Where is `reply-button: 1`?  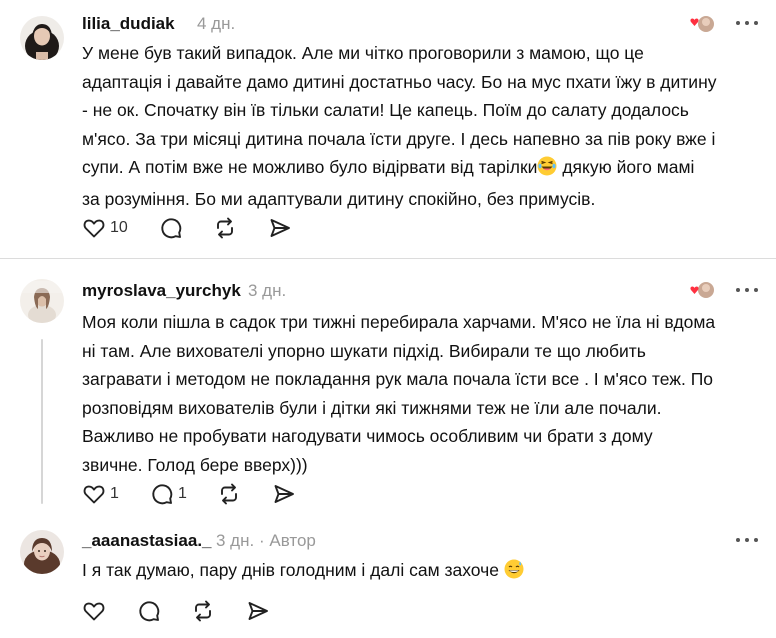 reply-button: 1 is located at coordinates (168, 494).